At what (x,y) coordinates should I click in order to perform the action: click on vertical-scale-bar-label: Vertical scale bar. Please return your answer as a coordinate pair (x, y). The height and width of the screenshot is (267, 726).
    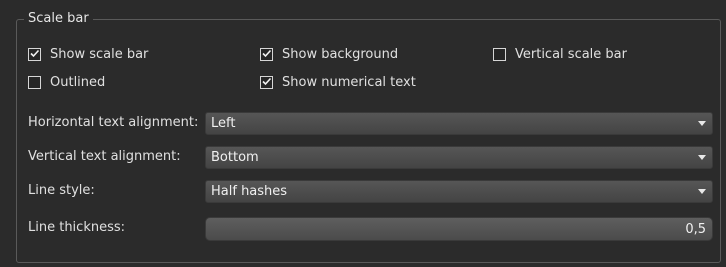
    Looking at the image, I should click on (571, 54).